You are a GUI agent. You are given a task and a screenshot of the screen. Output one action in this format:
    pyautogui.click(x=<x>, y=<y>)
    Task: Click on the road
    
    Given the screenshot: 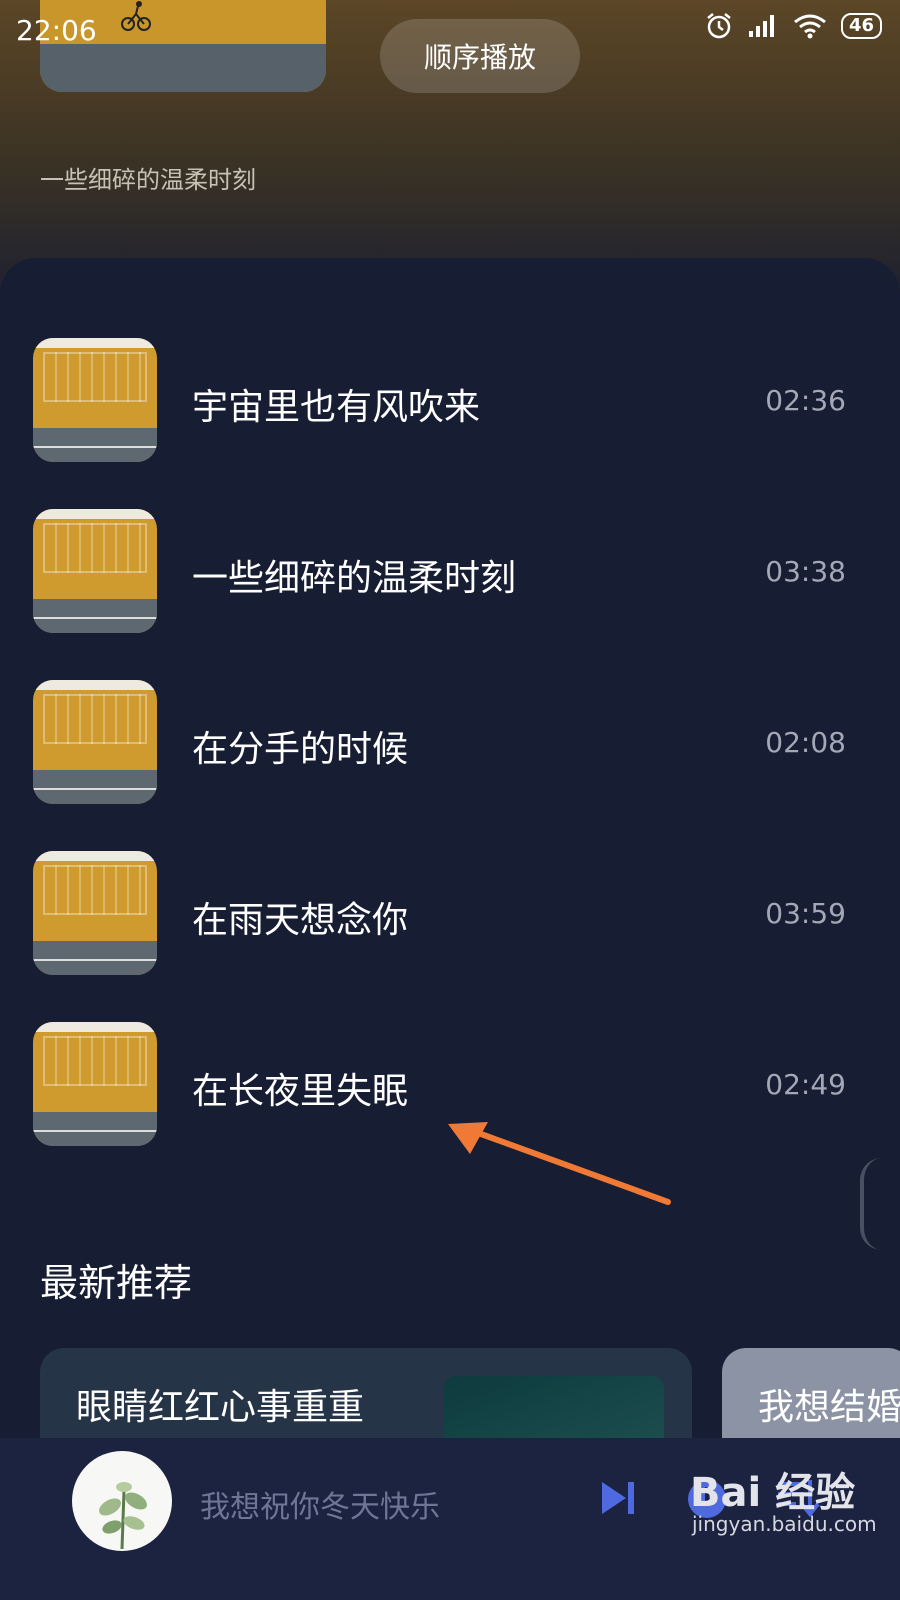 What is the action you would take?
    pyautogui.click(x=183, y=68)
    